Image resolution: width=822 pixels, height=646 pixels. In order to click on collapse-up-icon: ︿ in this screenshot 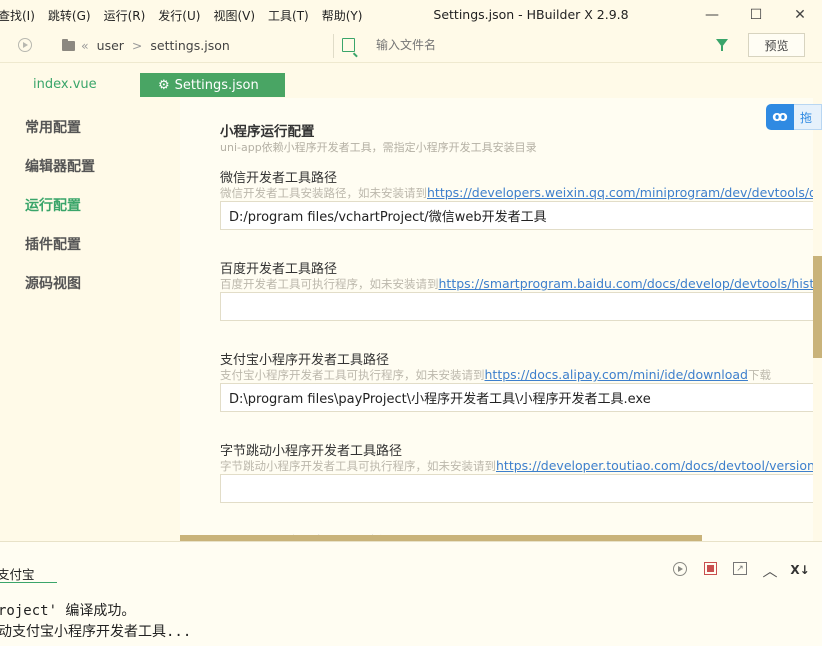, I will do `click(770, 571)`.